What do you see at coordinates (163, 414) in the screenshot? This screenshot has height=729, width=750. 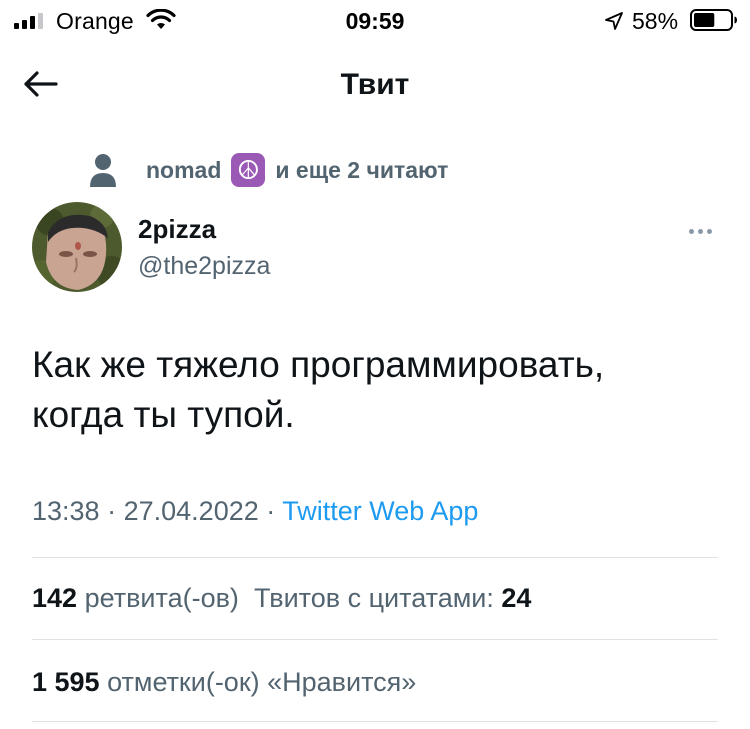 I see `tweet-text-line: когда ты тупой.` at bounding box center [163, 414].